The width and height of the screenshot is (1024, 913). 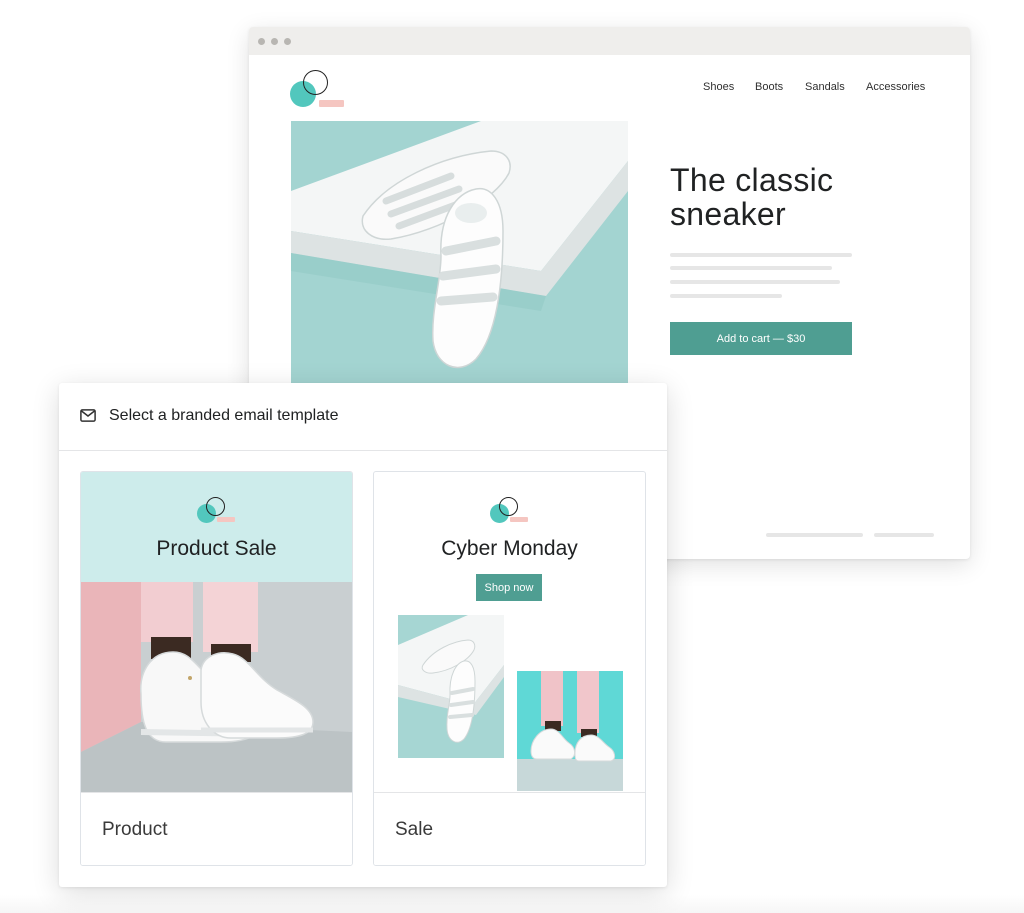 I want to click on page-bottom-shade, so click(x=512, y=904).